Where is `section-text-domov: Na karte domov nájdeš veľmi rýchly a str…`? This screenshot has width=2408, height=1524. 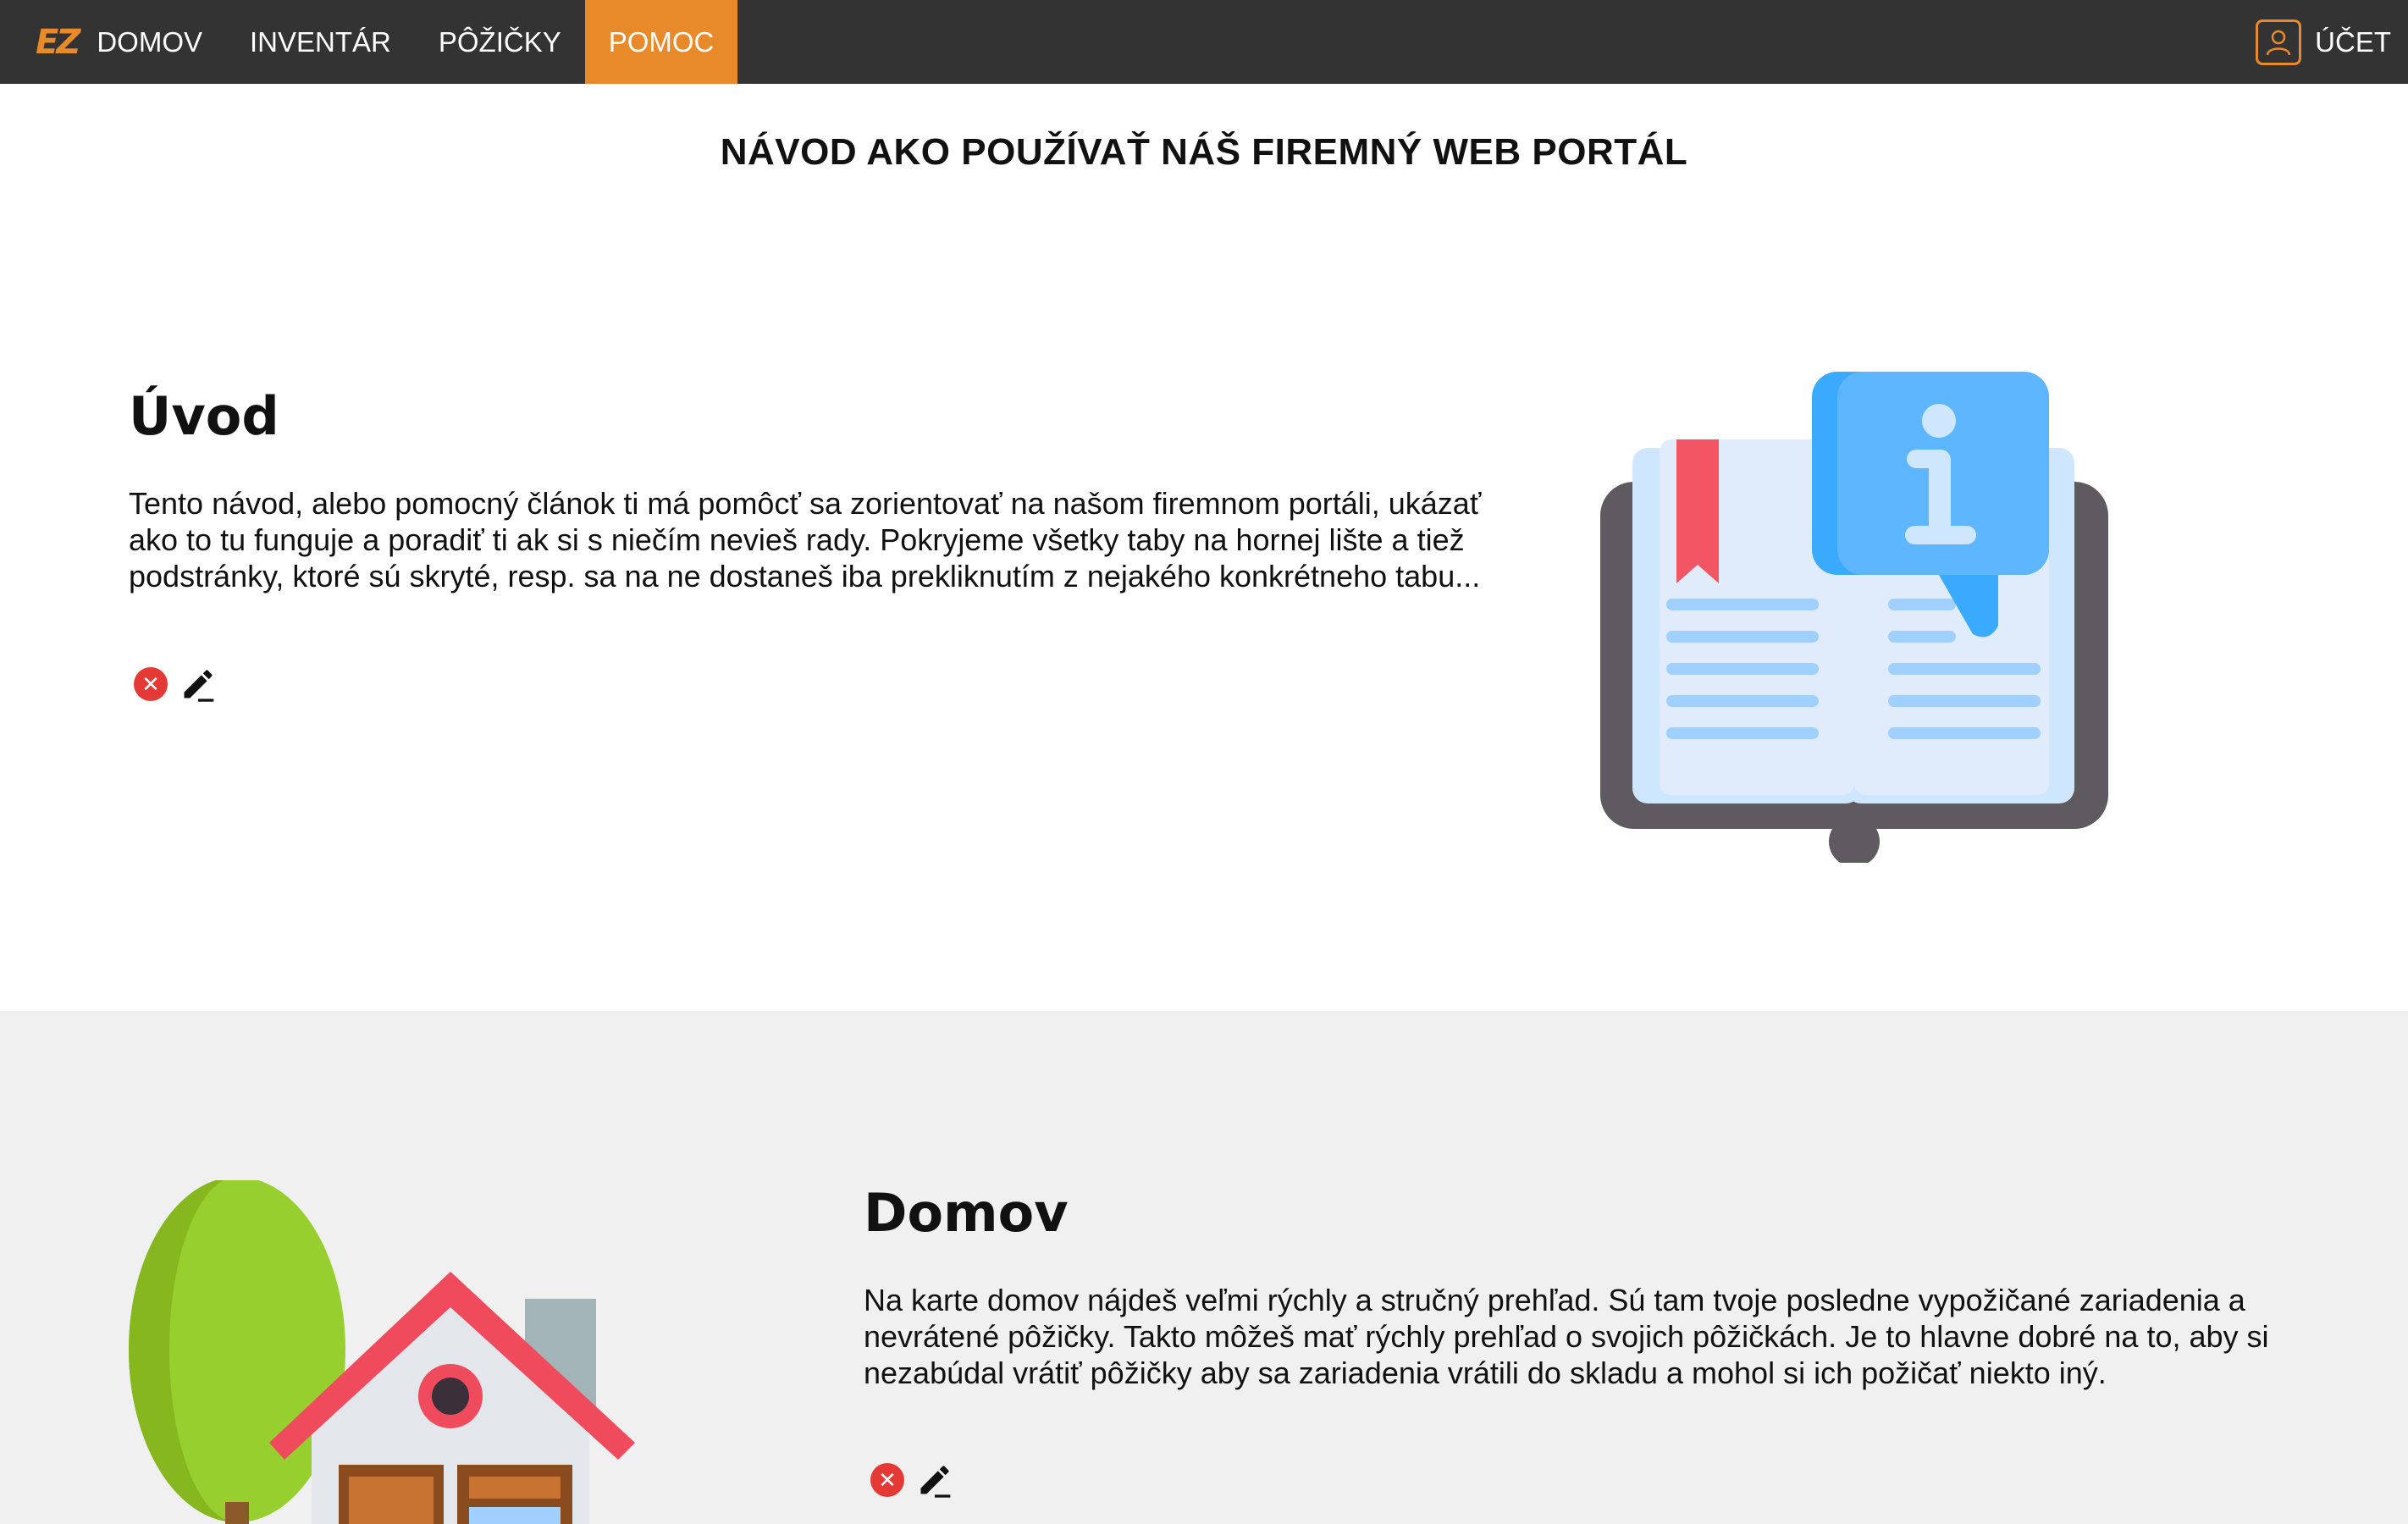 section-text-domov: Na karte domov nájdeš veľmi rýchly a str… is located at coordinates (1566, 1336).